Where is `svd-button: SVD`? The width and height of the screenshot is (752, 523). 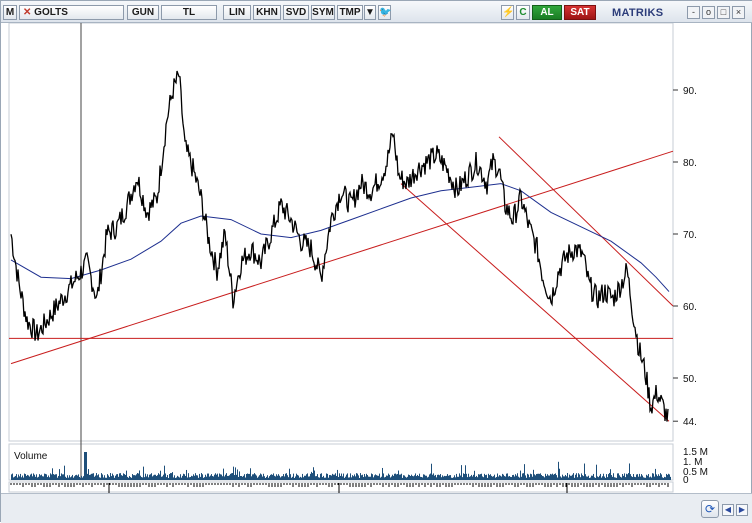
svd-button: SVD is located at coordinates (296, 12).